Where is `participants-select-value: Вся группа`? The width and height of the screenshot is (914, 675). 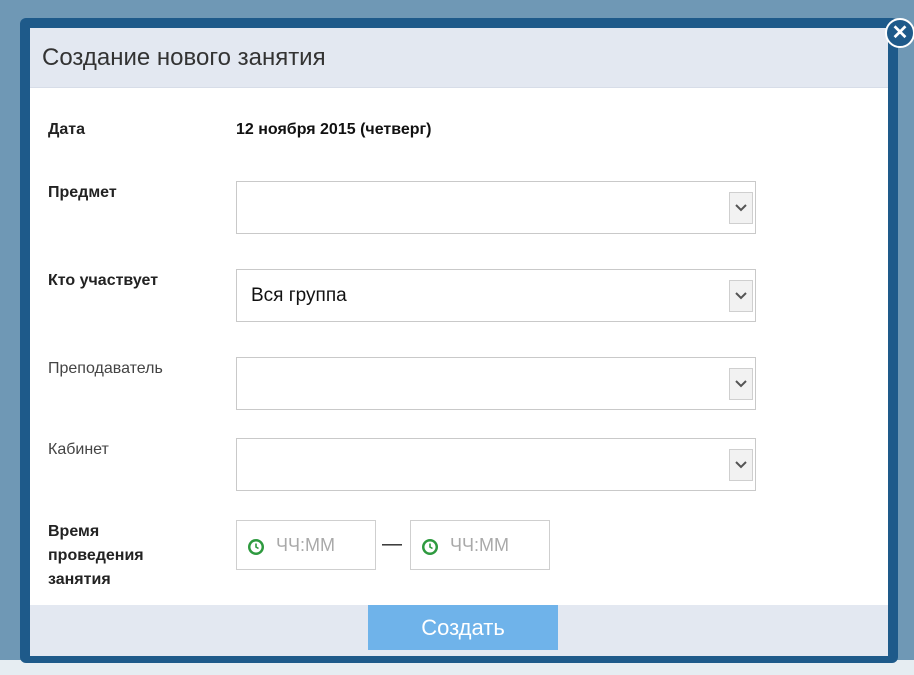
participants-select-value: Вся группа is located at coordinates (299, 295).